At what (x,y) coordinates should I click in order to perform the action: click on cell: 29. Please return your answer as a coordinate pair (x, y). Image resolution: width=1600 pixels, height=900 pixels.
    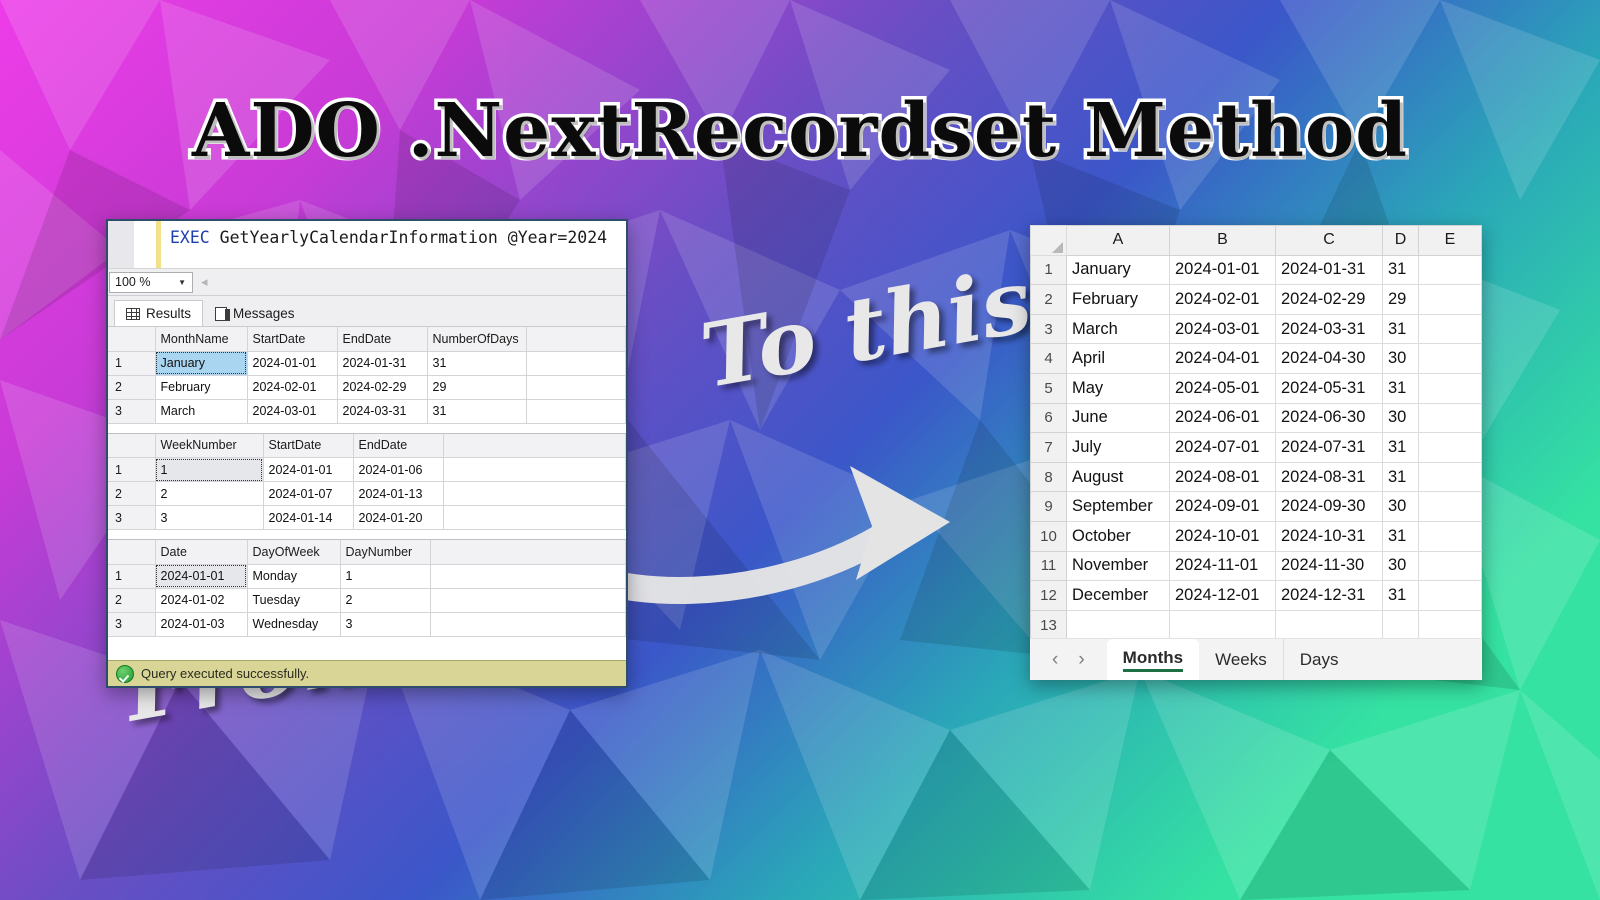
    Looking at the image, I should click on (477, 387).